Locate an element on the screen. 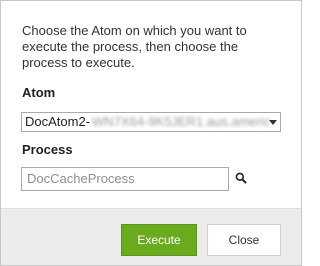  process-input: DocCacheProcess is located at coordinates (125, 179).